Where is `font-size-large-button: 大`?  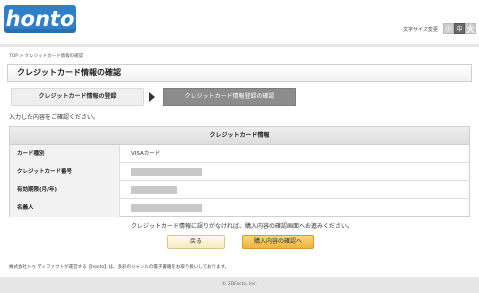 font-size-large-button: 大 is located at coordinates (470, 28).